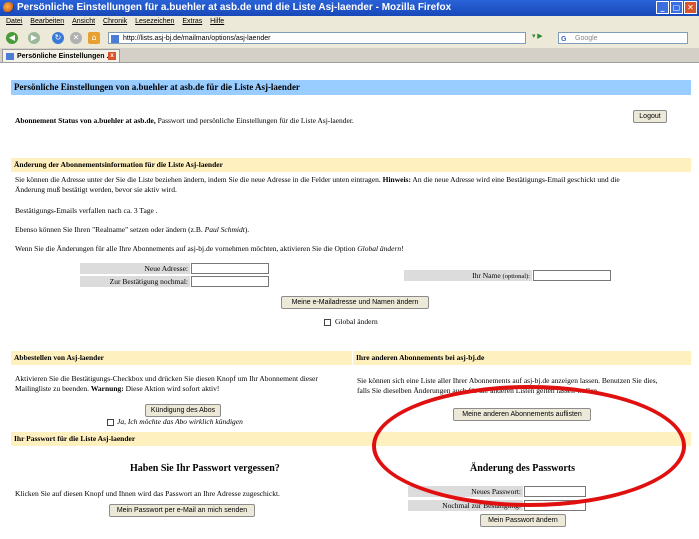  Describe the element at coordinates (623, 38) in the screenshot. I see `search-bar: G Google` at that location.